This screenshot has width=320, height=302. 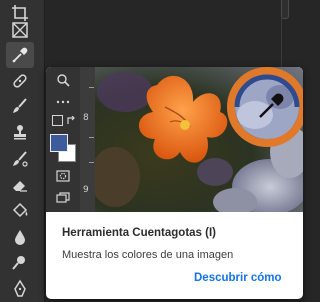 I want to click on dodge-icon, so click(x=18, y=263).